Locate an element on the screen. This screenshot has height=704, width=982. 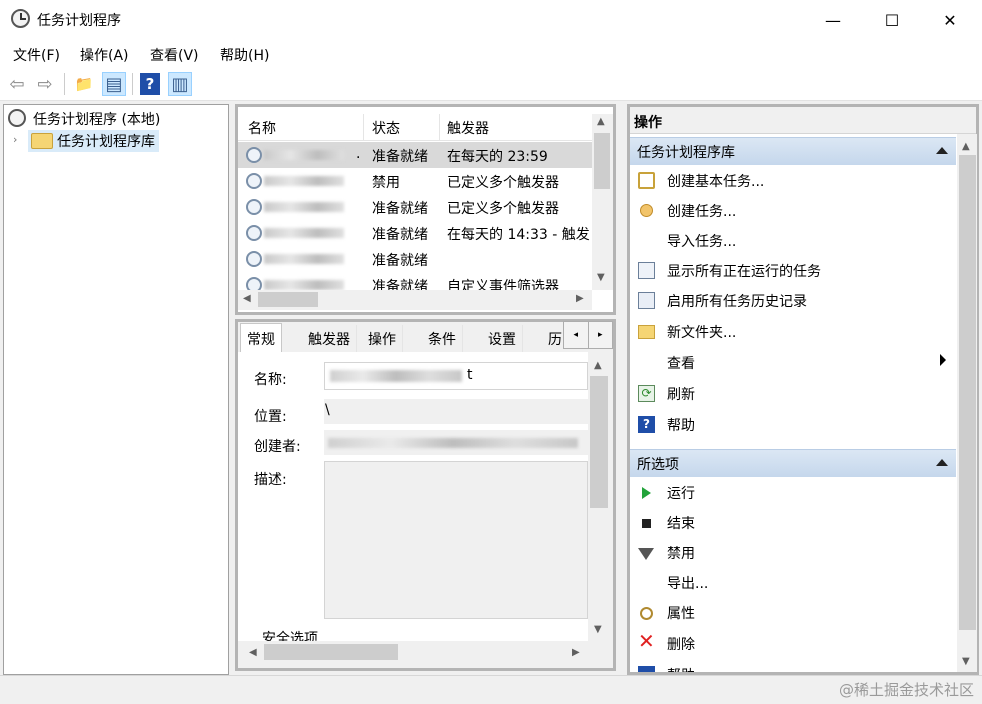
column-header-status: 状态 is located at coordinates (386, 128).